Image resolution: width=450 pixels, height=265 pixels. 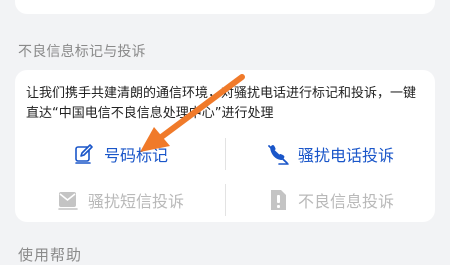 What do you see at coordinates (84, 154) in the screenshot?
I see `edit-icon` at bounding box center [84, 154].